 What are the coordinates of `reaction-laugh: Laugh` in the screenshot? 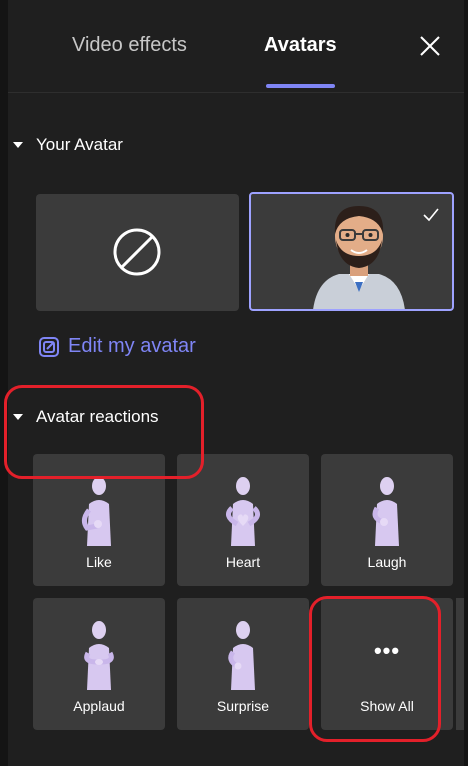 It's located at (387, 520).